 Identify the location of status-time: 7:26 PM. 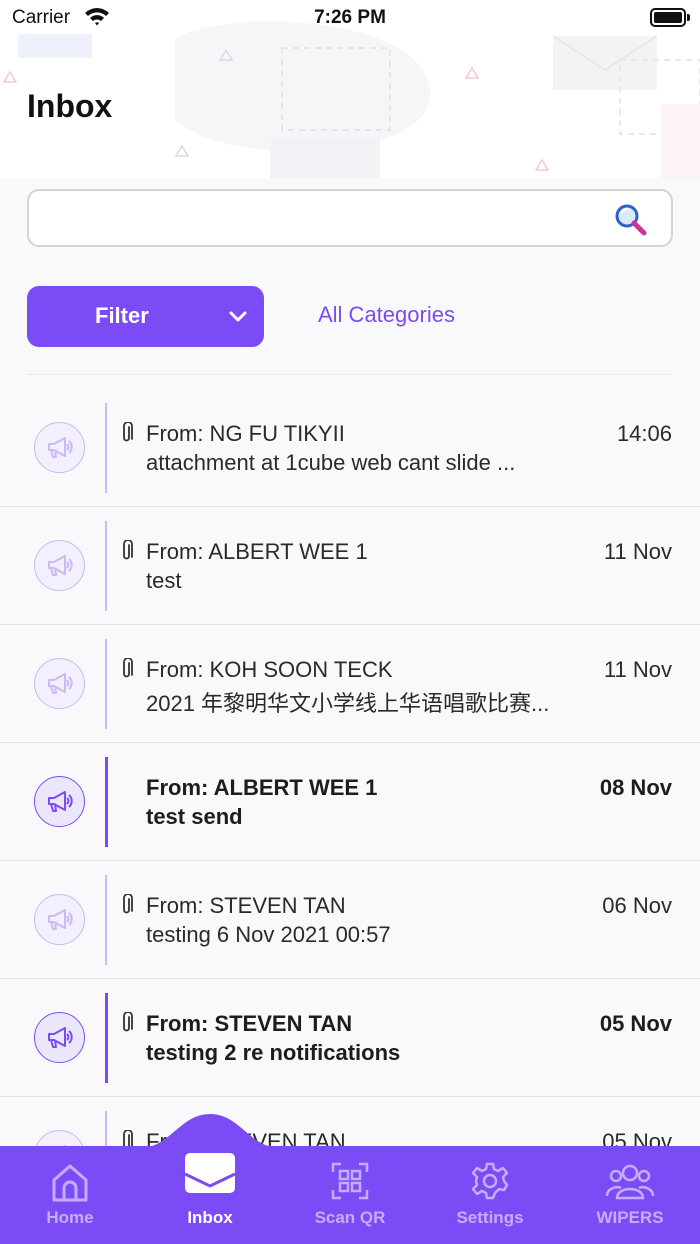
(350, 17).